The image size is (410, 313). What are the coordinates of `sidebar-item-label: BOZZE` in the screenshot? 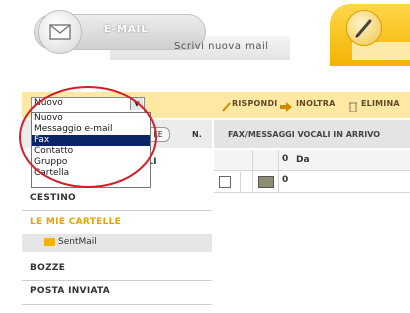 It's located at (48, 268).